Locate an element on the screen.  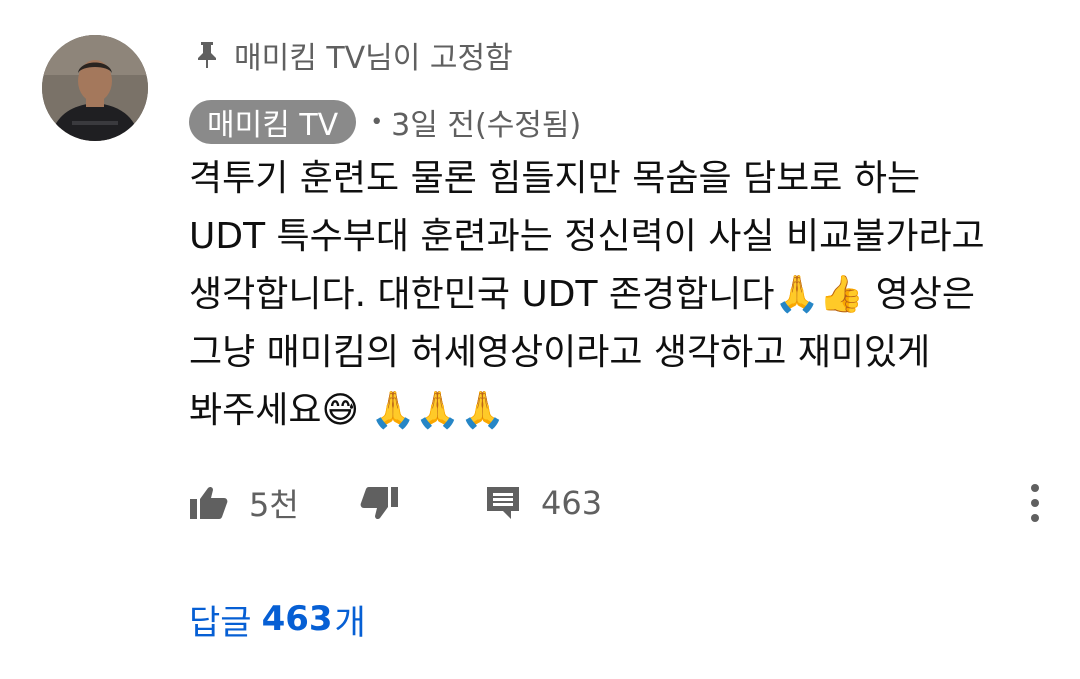
view-replies-link: 답글 463 개 is located at coordinates (277, 620).